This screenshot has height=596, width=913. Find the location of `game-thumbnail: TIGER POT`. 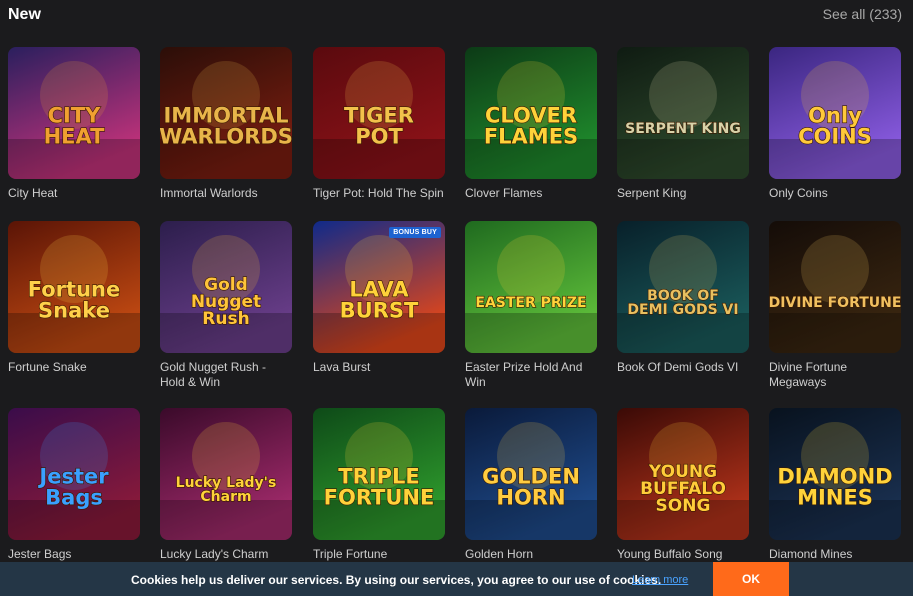

game-thumbnail: TIGER POT is located at coordinates (379, 113).